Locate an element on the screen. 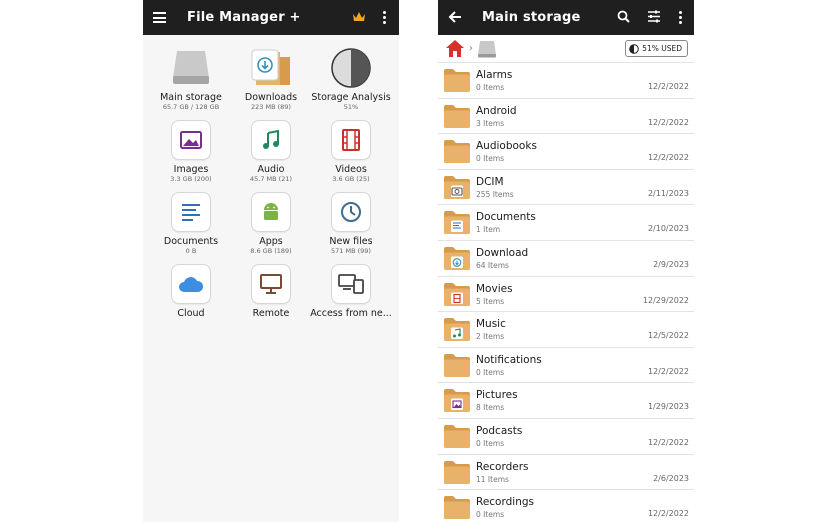 This screenshot has width=822, height=522. folder-name: Movies is located at coordinates (494, 288).